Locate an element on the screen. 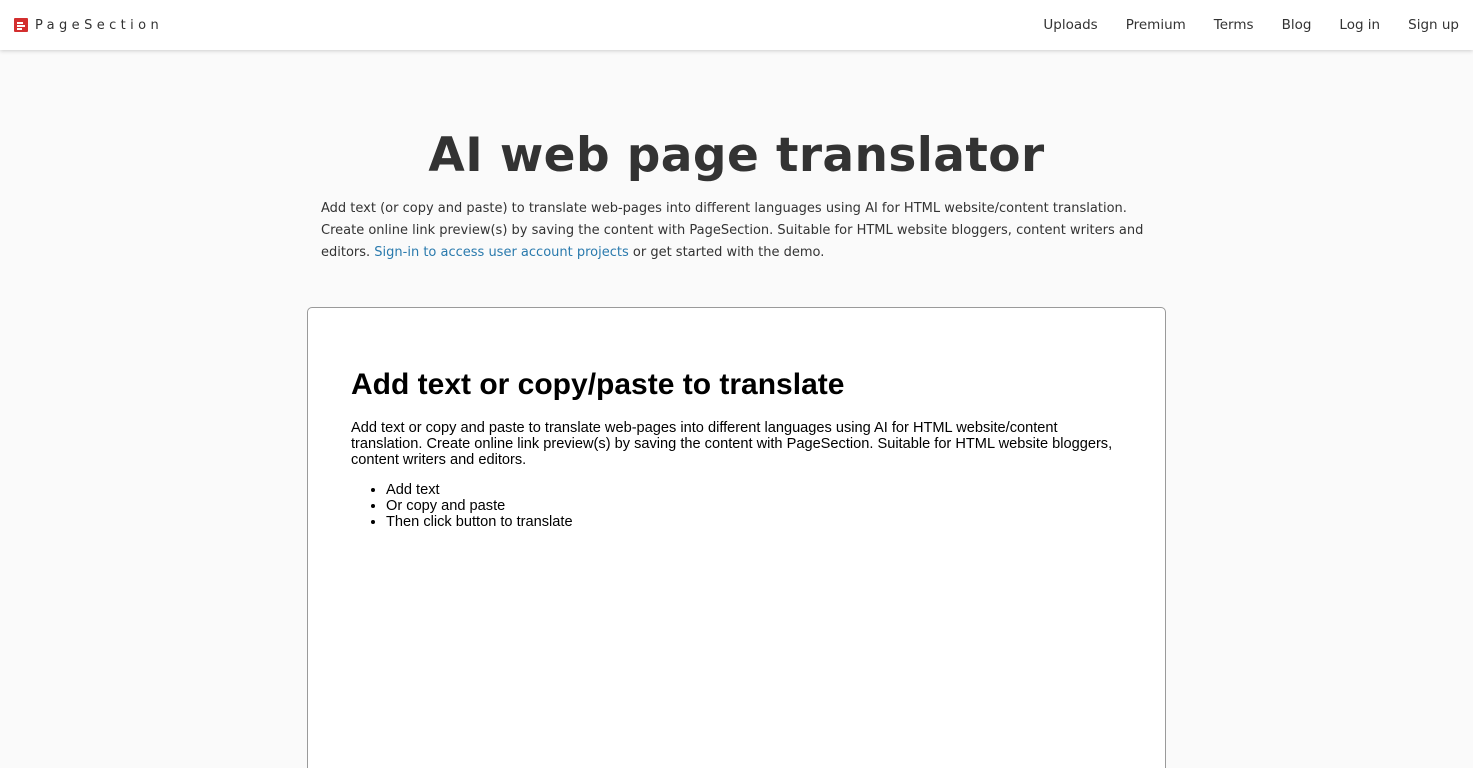 Image resolution: width=1473 pixels, height=768 pixels. nav-uploads-link: Uploads is located at coordinates (1070, 25).